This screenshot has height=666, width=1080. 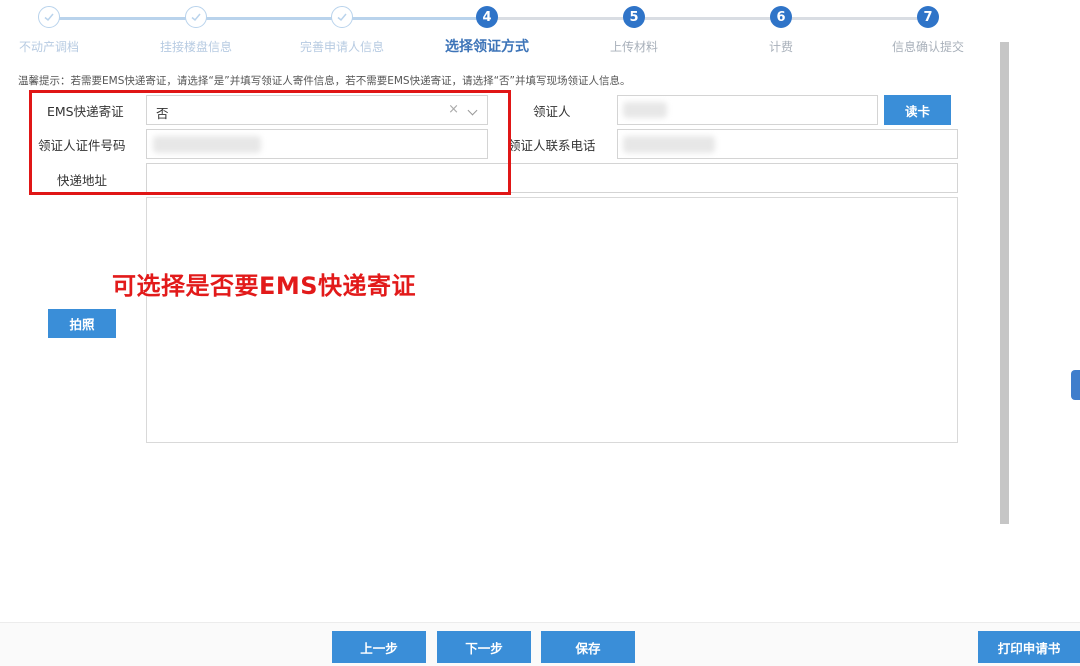 What do you see at coordinates (267, 18) in the screenshot?
I see `stepper-line-done` at bounding box center [267, 18].